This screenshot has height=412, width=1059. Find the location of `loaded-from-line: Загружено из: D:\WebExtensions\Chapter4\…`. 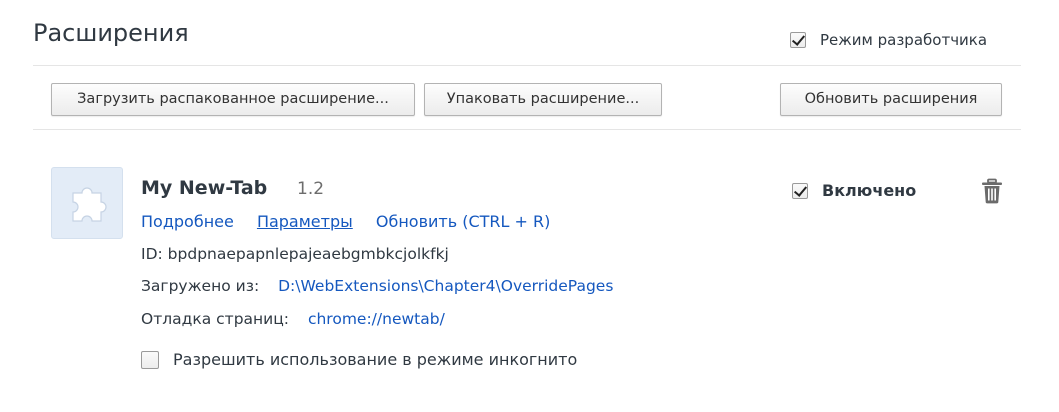

loaded-from-line: Загружено из: D:\WebExtensions\Chapter4\… is located at coordinates (377, 286).